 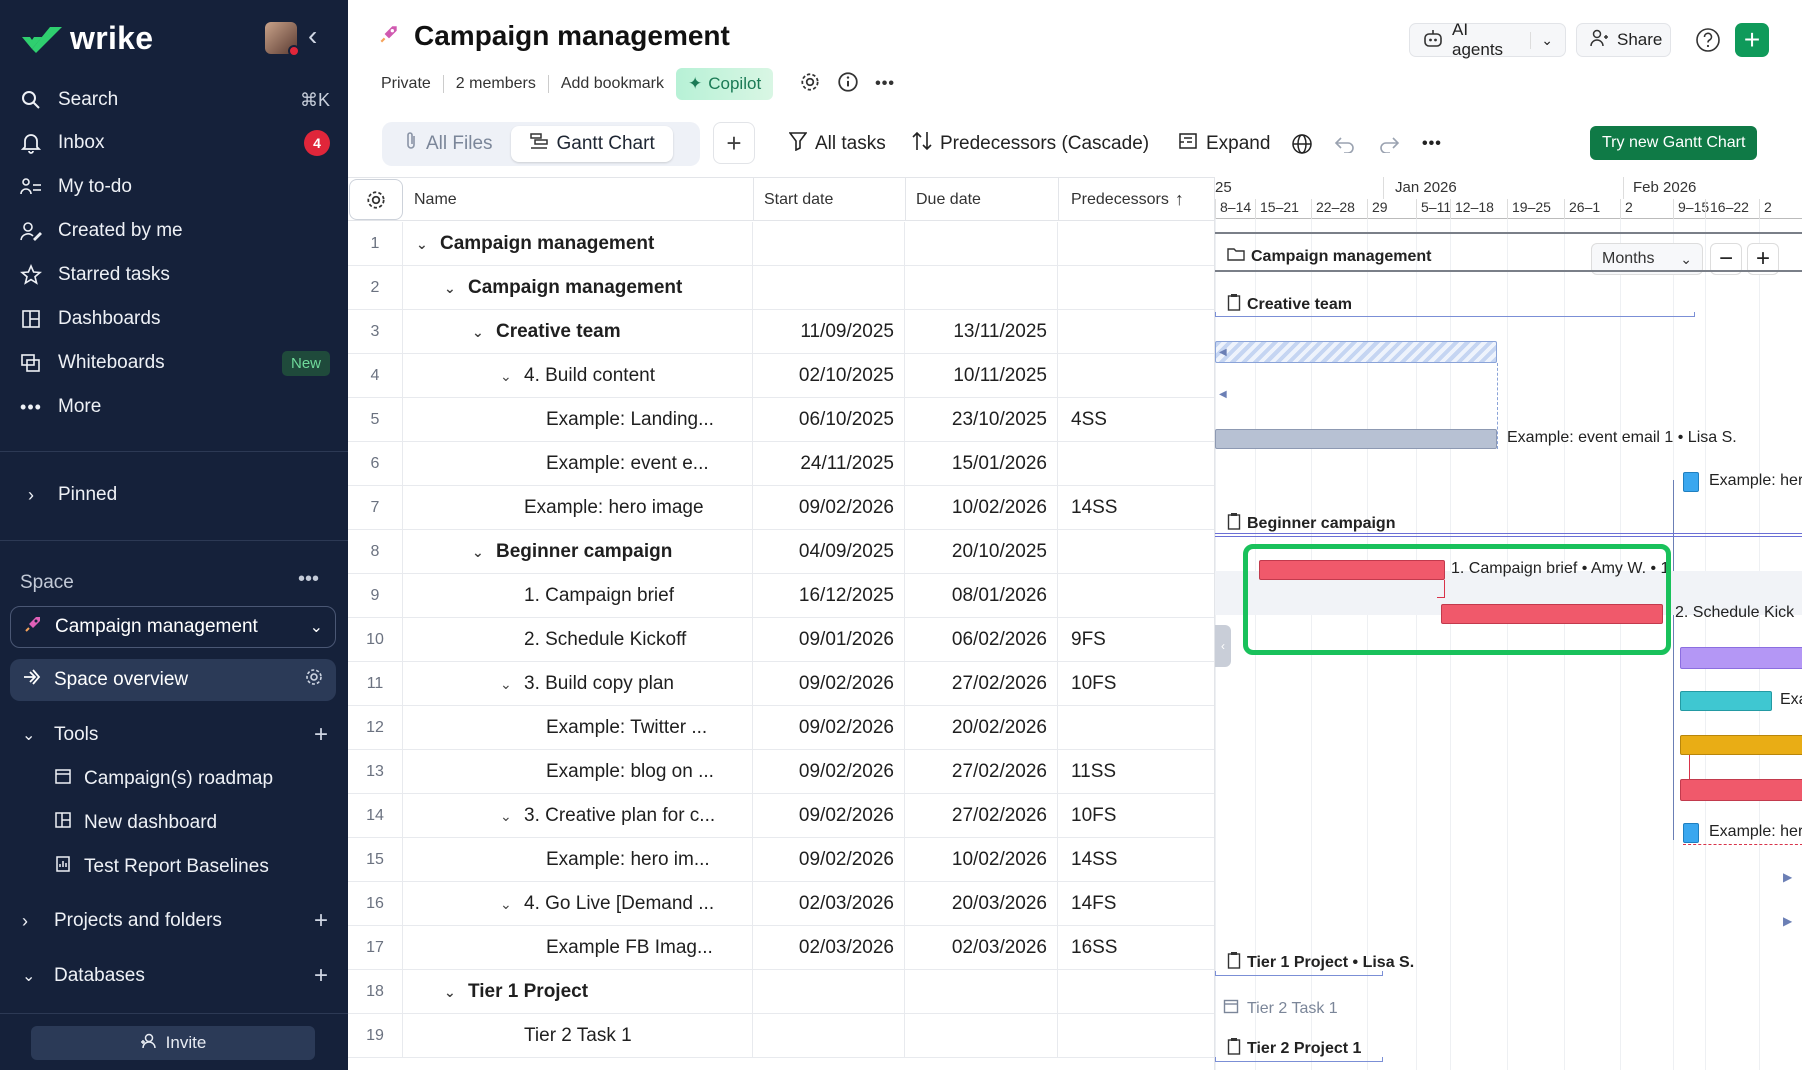 I want to click on table-row: 19 Tier 2 Task 1, so click(x=781, y=1036).